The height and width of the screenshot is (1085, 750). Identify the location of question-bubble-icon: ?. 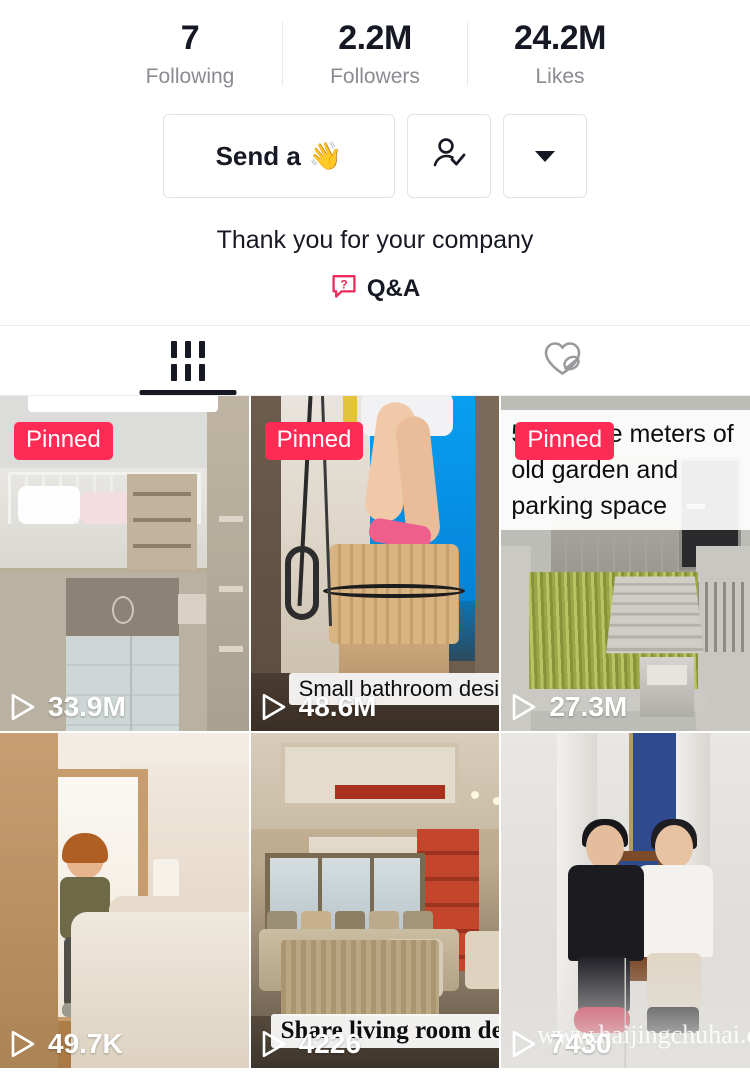
(344, 288).